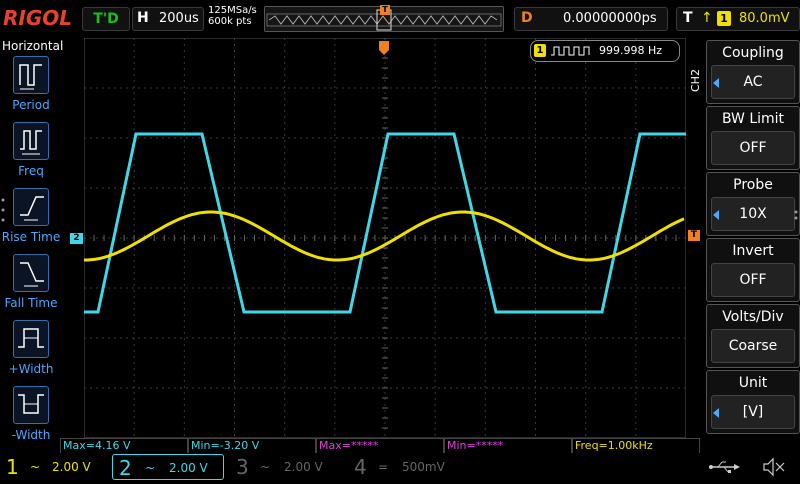 This screenshot has height=484, width=800. Describe the element at coordinates (33, 46) in the screenshot. I see `left-menu-title: Horizontal` at that location.